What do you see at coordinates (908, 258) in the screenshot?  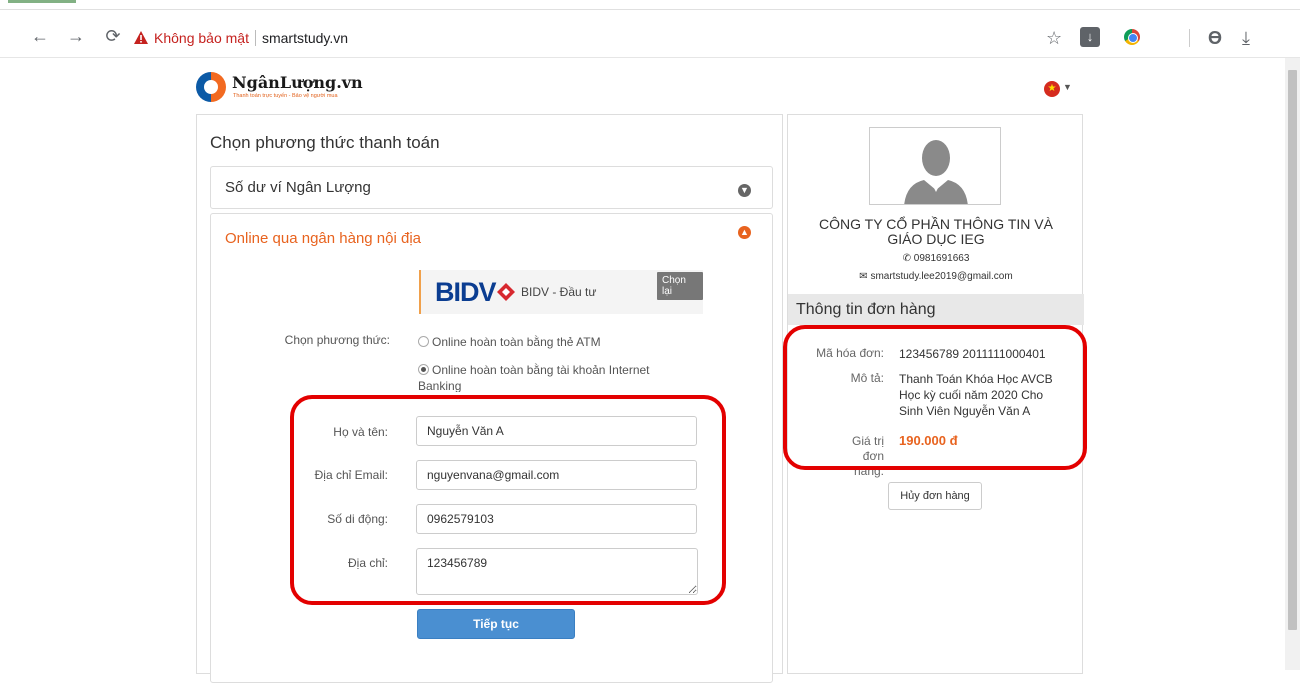 I see `phone-icon: ✆` at bounding box center [908, 258].